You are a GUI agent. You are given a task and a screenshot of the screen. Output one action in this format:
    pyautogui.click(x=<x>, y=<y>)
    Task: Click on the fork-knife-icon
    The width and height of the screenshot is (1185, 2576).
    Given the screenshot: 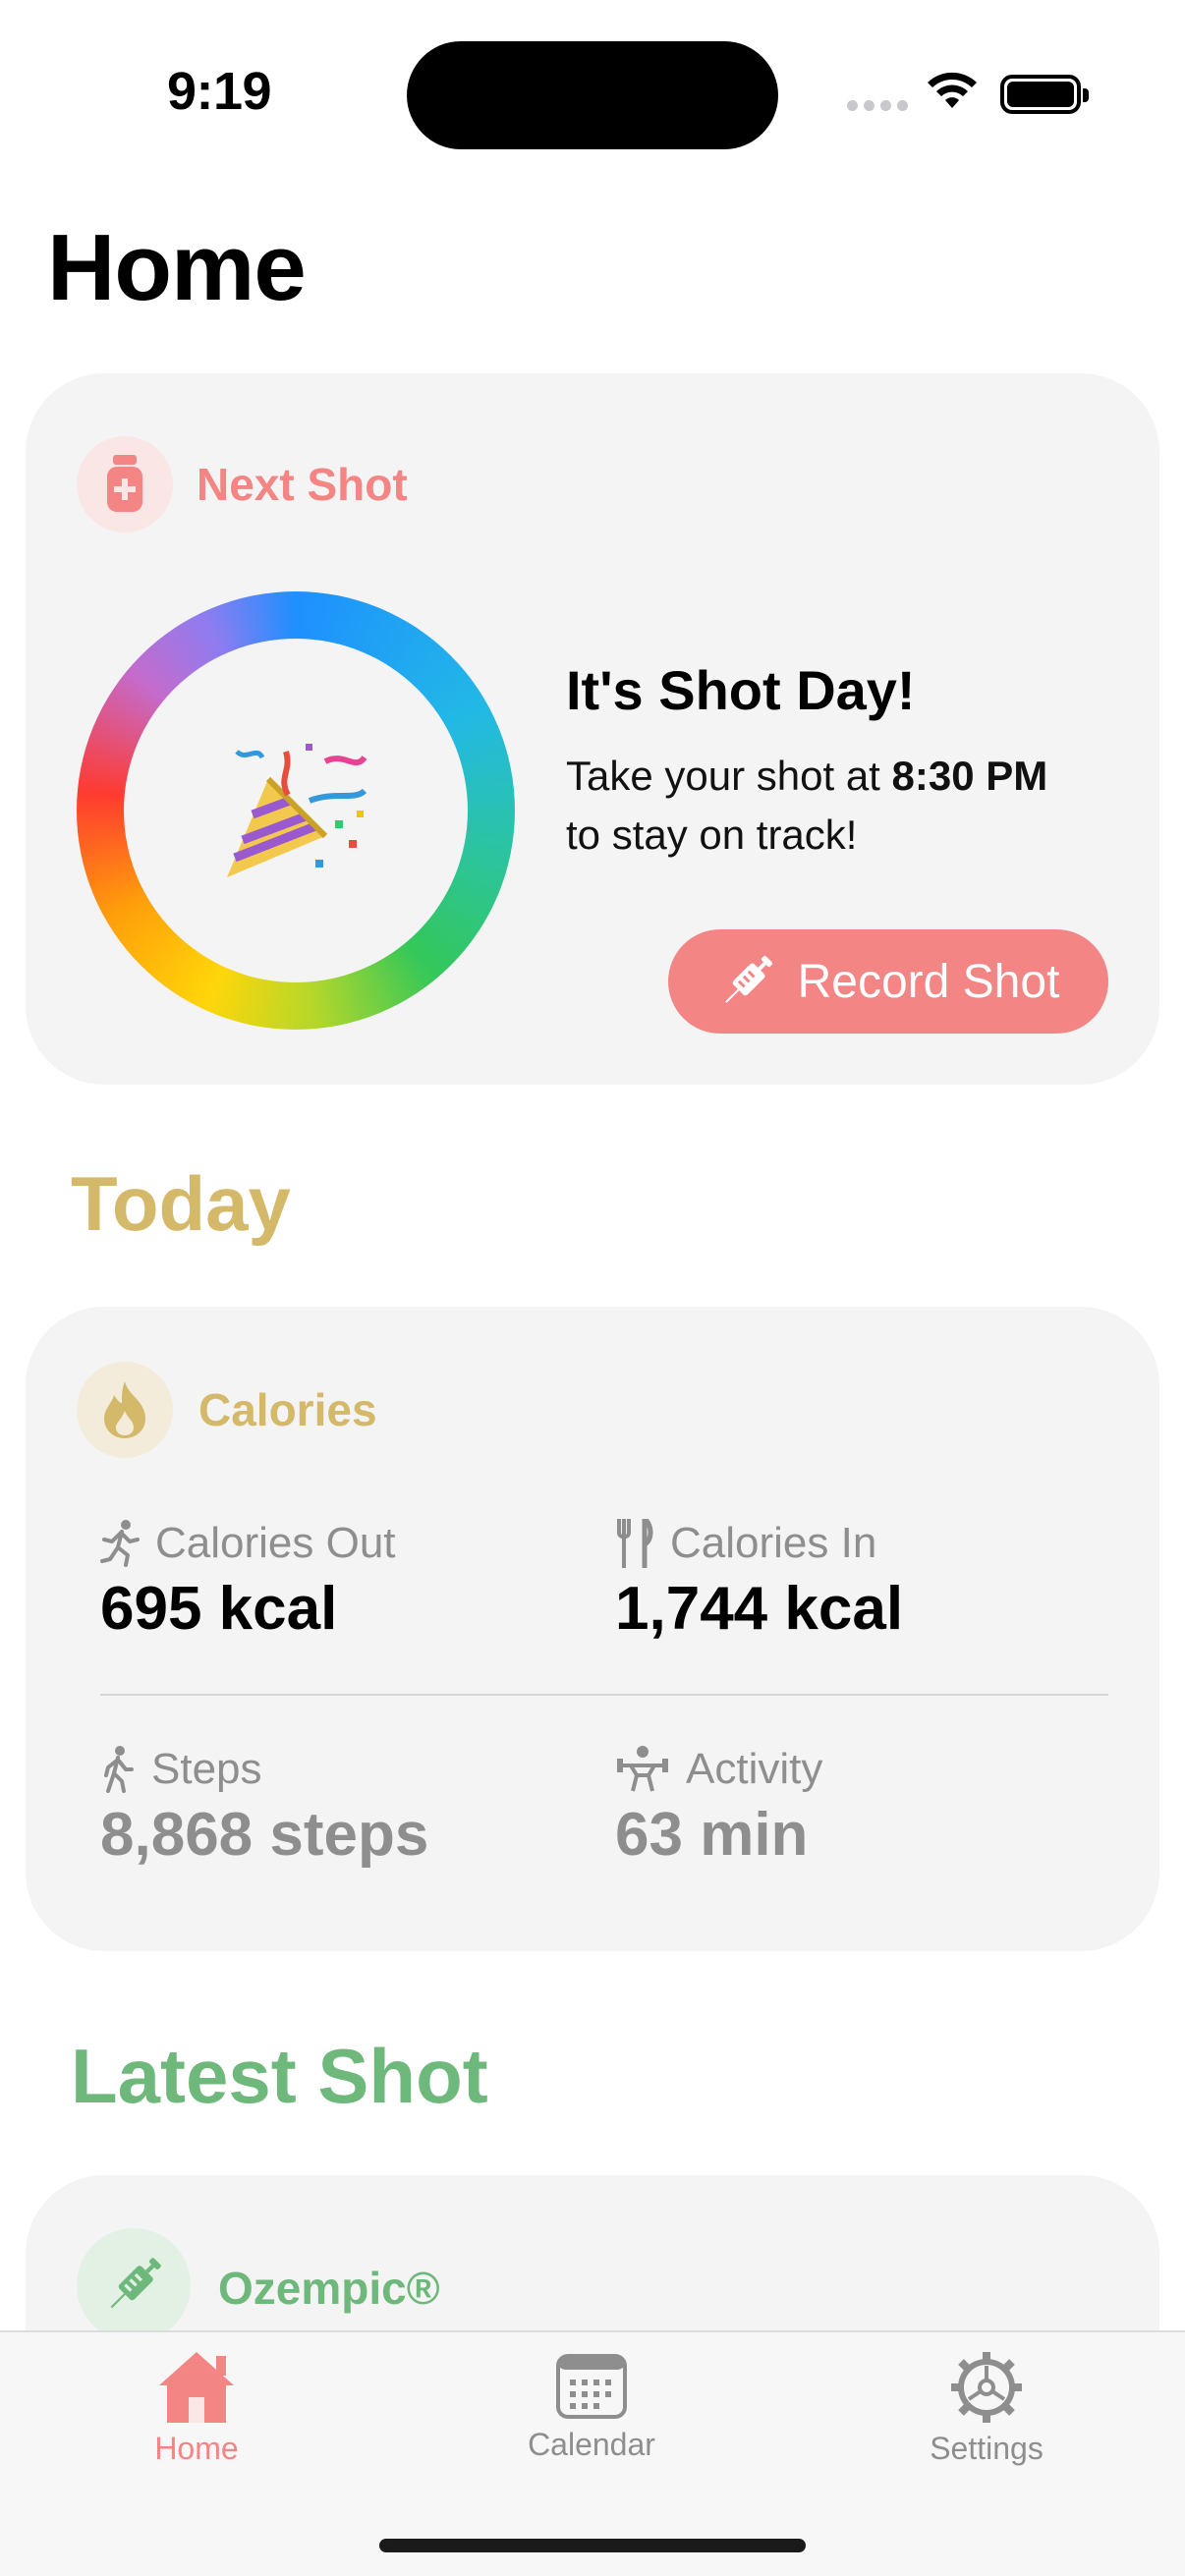 What is the action you would take?
    pyautogui.click(x=635, y=1543)
    